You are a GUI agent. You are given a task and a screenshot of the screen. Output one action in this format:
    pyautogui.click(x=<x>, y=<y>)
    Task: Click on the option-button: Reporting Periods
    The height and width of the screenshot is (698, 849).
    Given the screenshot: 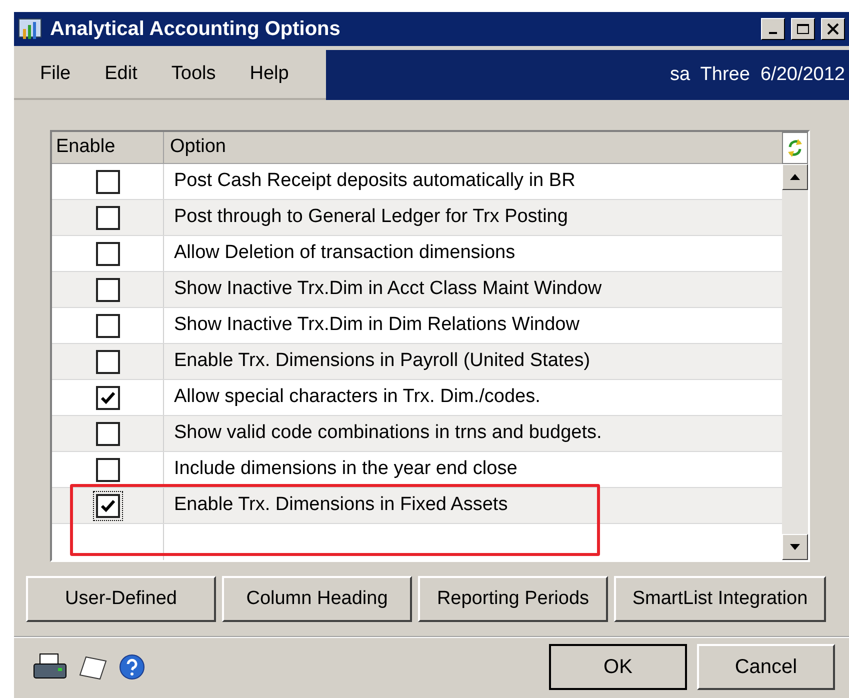 What is the action you would take?
    pyautogui.click(x=513, y=599)
    